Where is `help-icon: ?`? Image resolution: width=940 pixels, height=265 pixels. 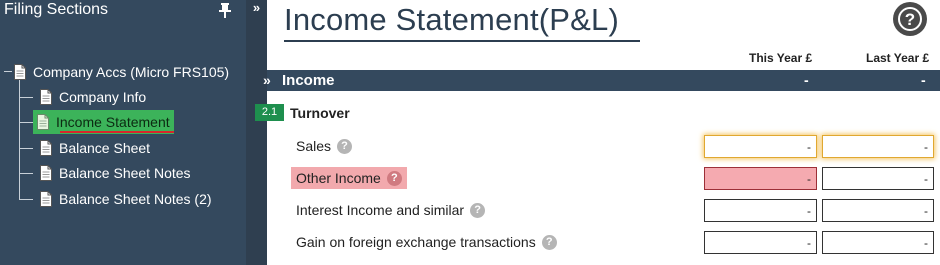 help-icon: ? is located at coordinates (910, 19).